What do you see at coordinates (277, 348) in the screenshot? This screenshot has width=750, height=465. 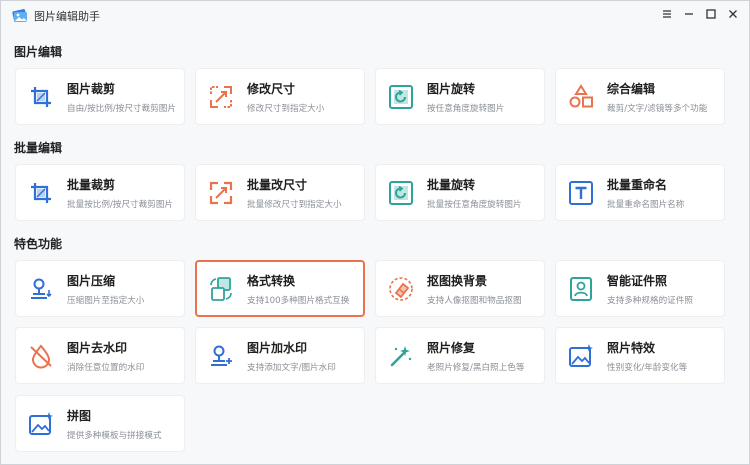 I see `card-title: 图片加水印` at bounding box center [277, 348].